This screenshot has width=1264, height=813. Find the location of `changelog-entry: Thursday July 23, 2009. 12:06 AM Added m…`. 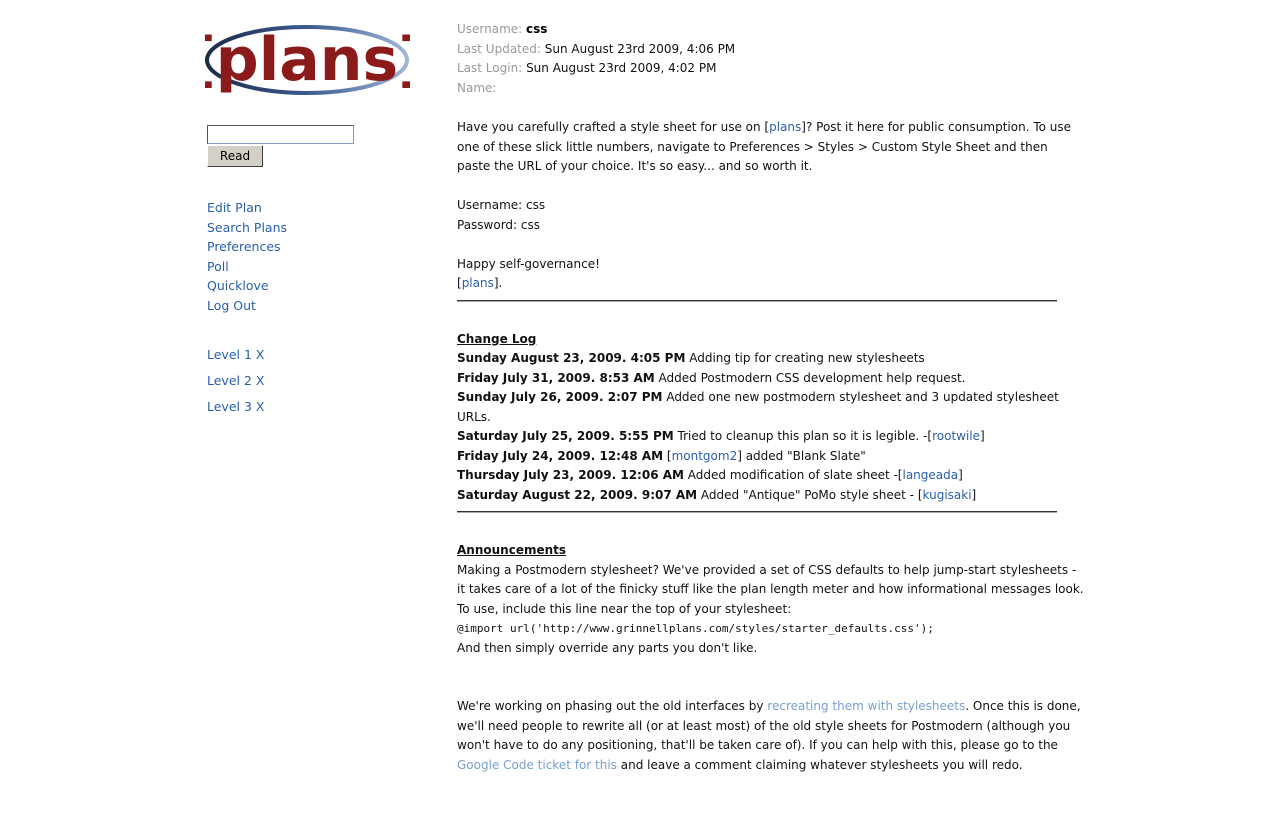

changelog-entry: Thursday July 23, 2009. 12:06 AM Added m… is located at coordinates (757, 476).